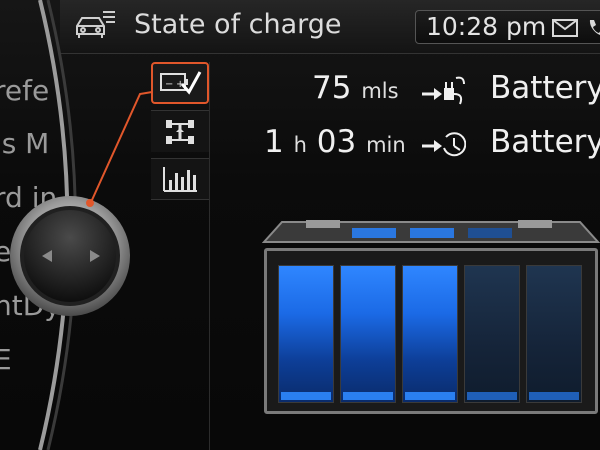  What do you see at coordinates (386, 145) in the screenshot?
I see `time-minutes-unit: min` at bounding box center [386, 145].